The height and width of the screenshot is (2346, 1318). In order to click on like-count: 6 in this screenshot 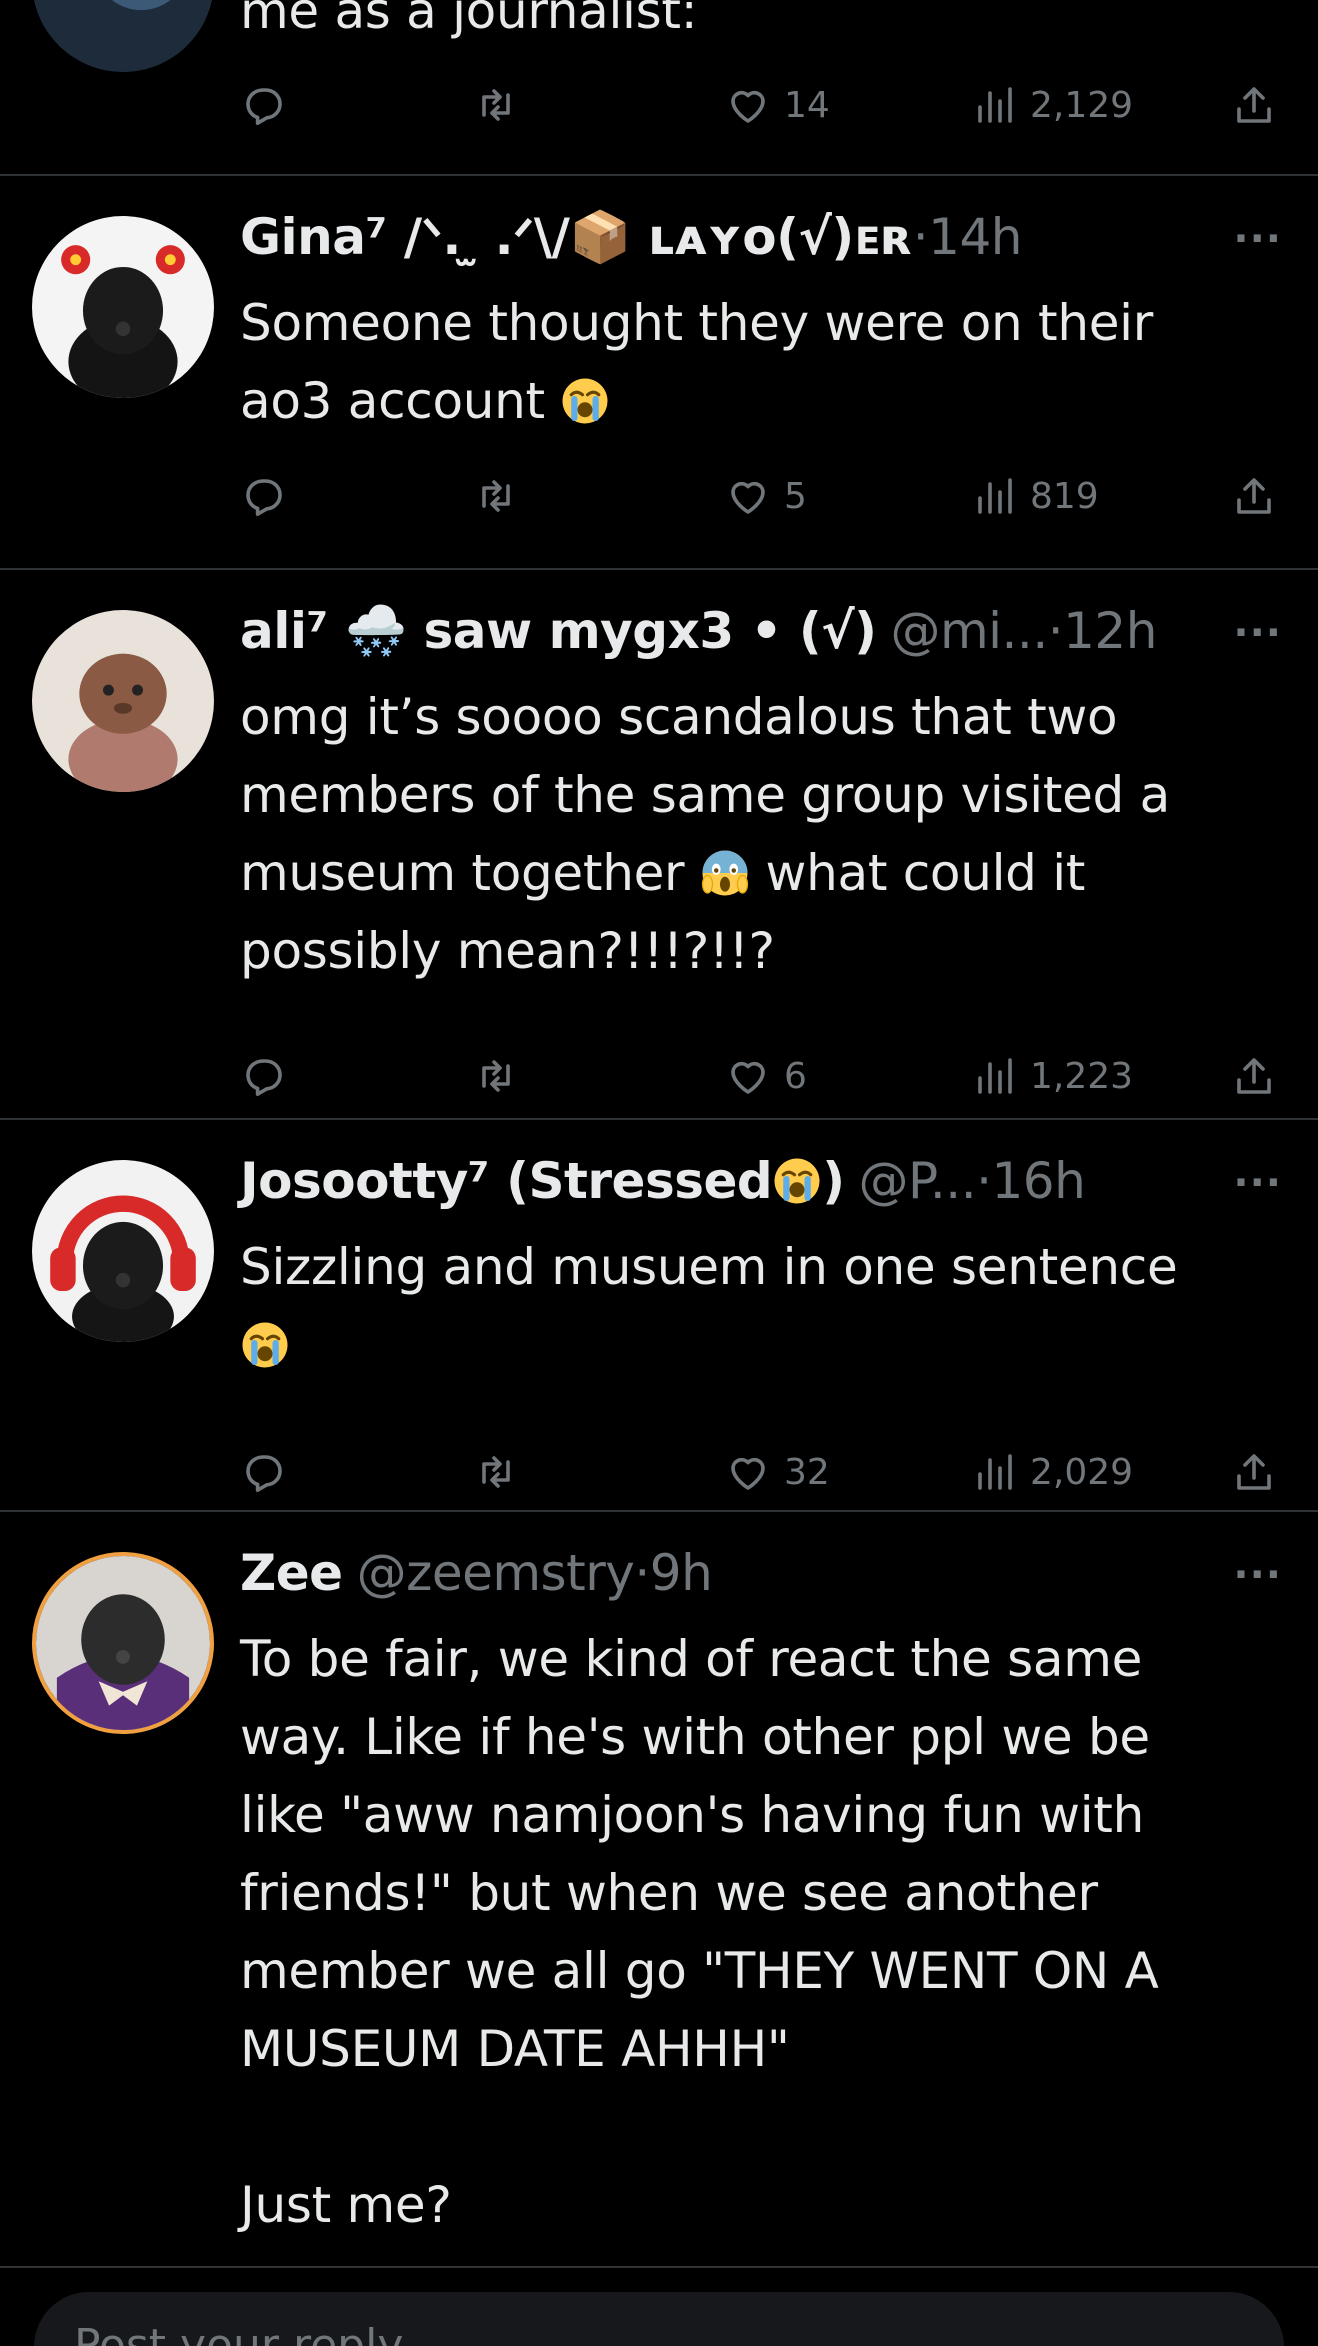, I will do `click(795, 1076)`.